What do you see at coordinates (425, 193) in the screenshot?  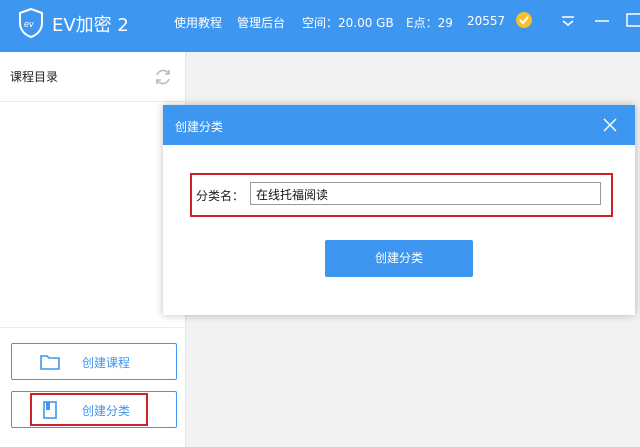 I see `category-name-input: 在线托福阅读` at bounding box center [425, 193].